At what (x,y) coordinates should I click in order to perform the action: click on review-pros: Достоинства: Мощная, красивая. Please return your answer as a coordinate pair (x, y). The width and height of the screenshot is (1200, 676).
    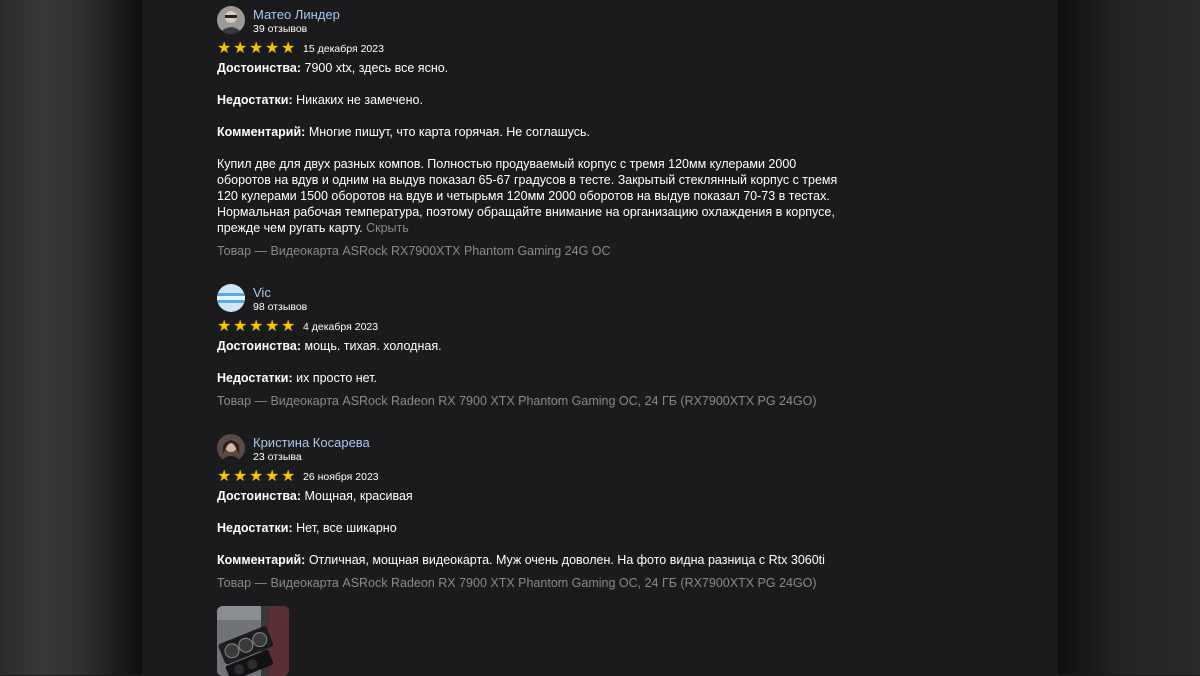
    Looking at the image, I should click on (537, 496).